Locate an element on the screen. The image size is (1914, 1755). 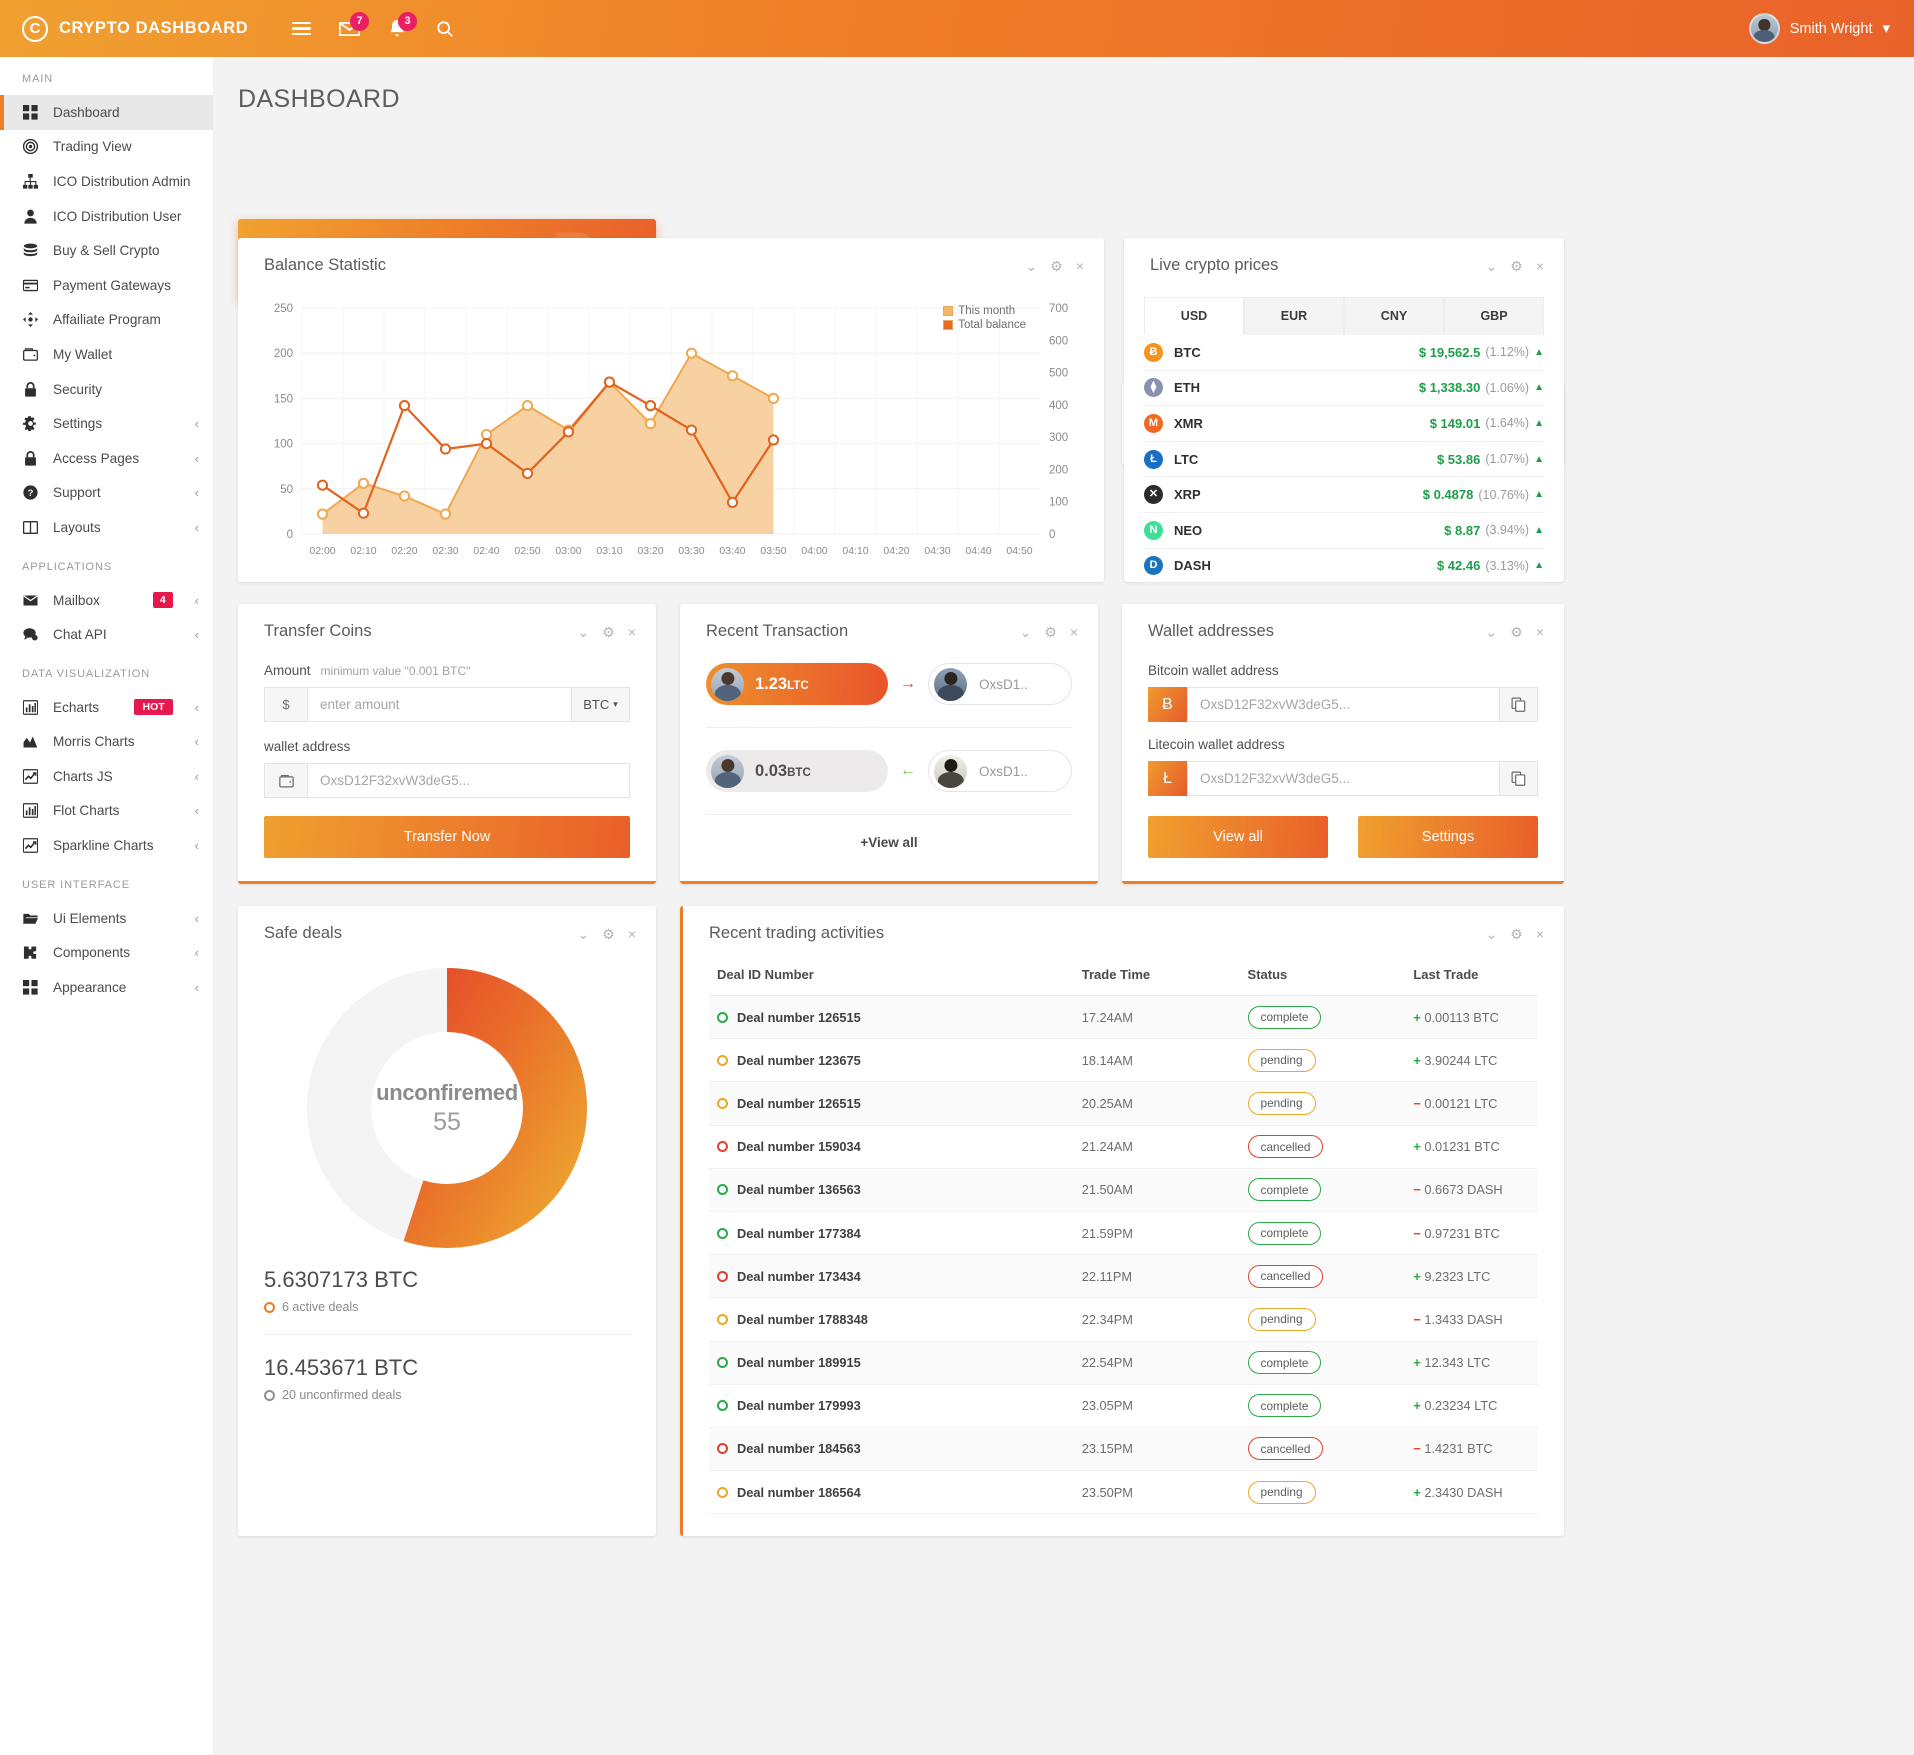
sidebar-item-morris-charts: Morris Charts ‹ is located at coordinates (106, 742).